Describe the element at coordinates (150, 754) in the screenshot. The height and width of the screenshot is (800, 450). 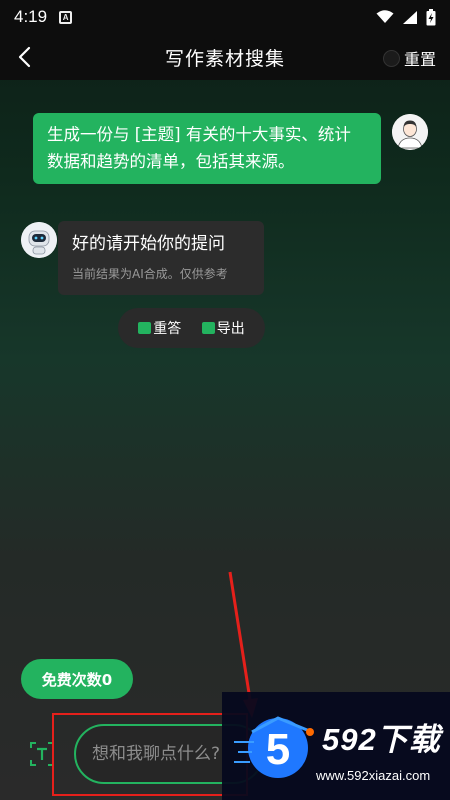
I see `highlight-box-annotation` at that location.